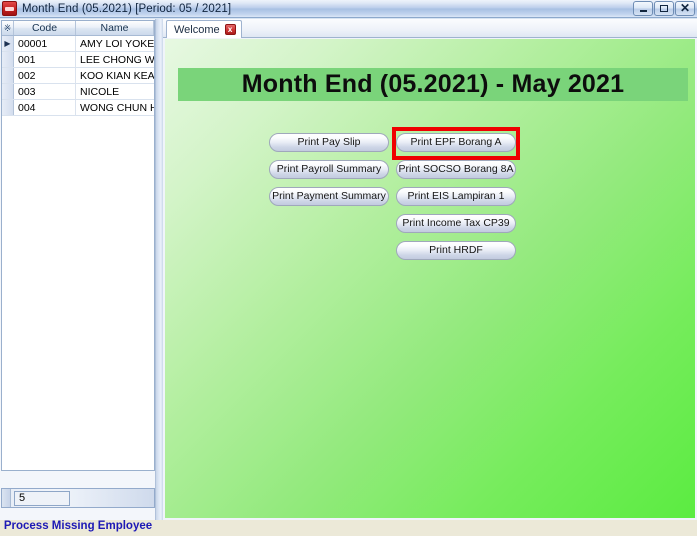  What do you see at coordinates (456, 196) in the screenshot?
I see `print-eis-lampiran-1-button: Print EIS Lampiran 1` at bounding box center [456, 196].